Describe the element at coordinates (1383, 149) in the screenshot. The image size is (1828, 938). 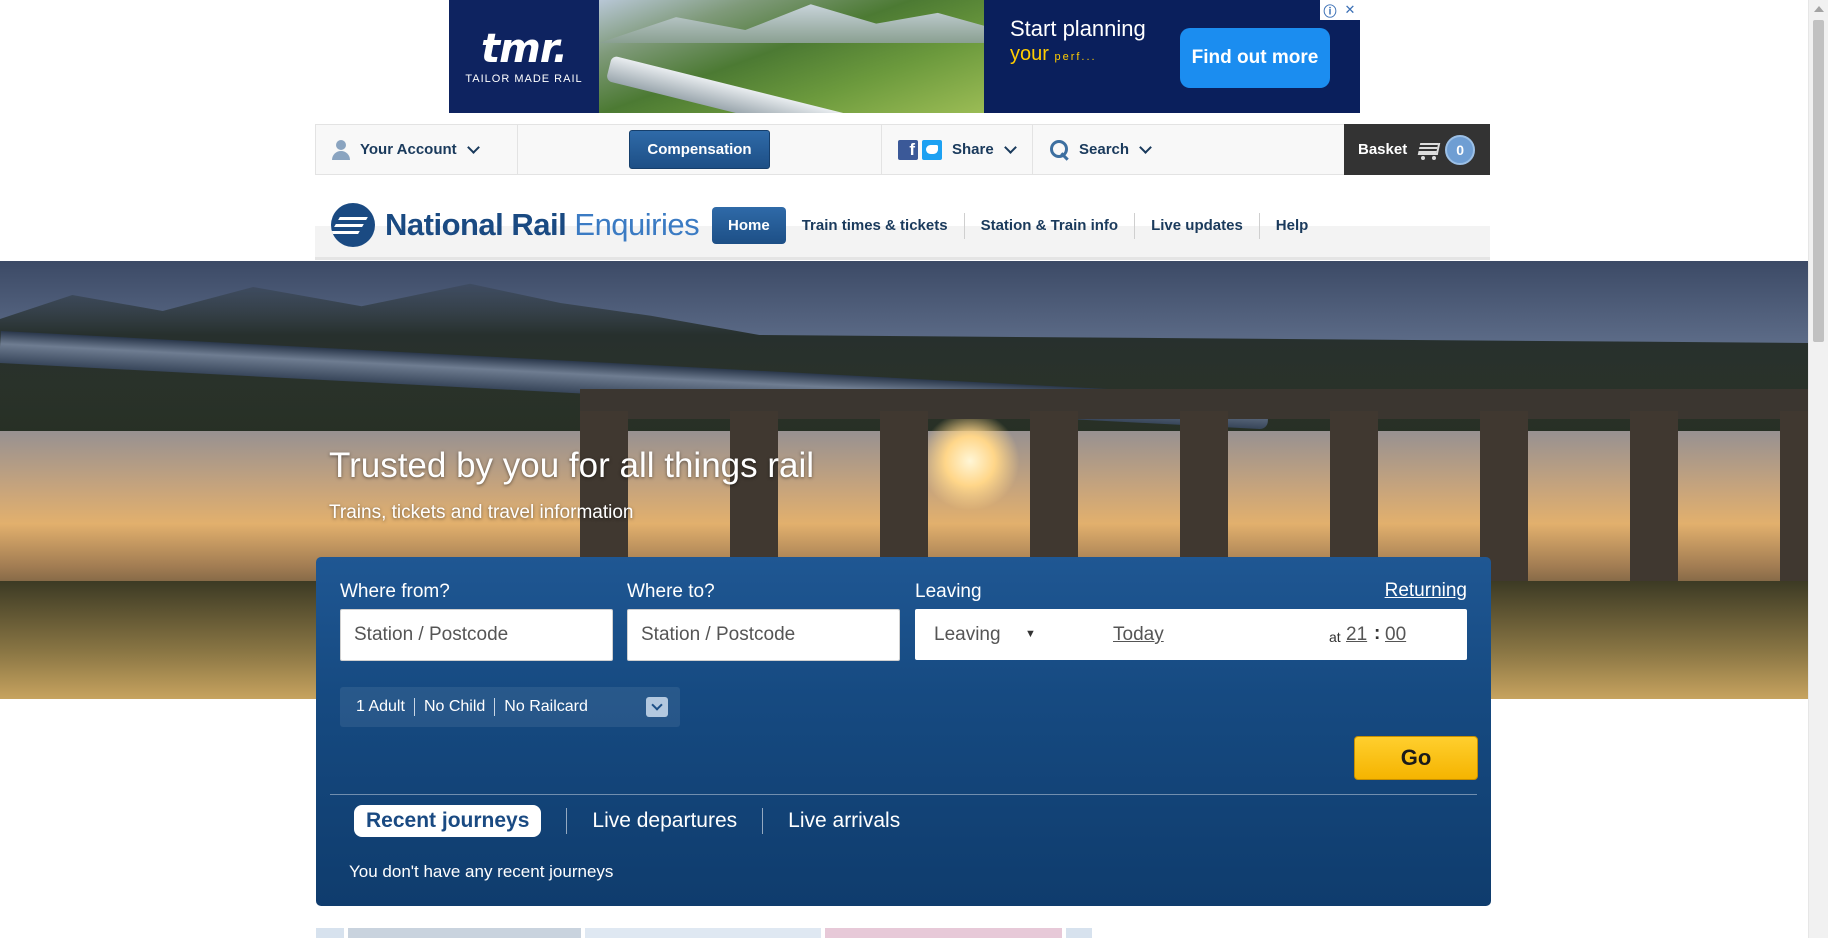
I see `basket-label: Basket` at that location.